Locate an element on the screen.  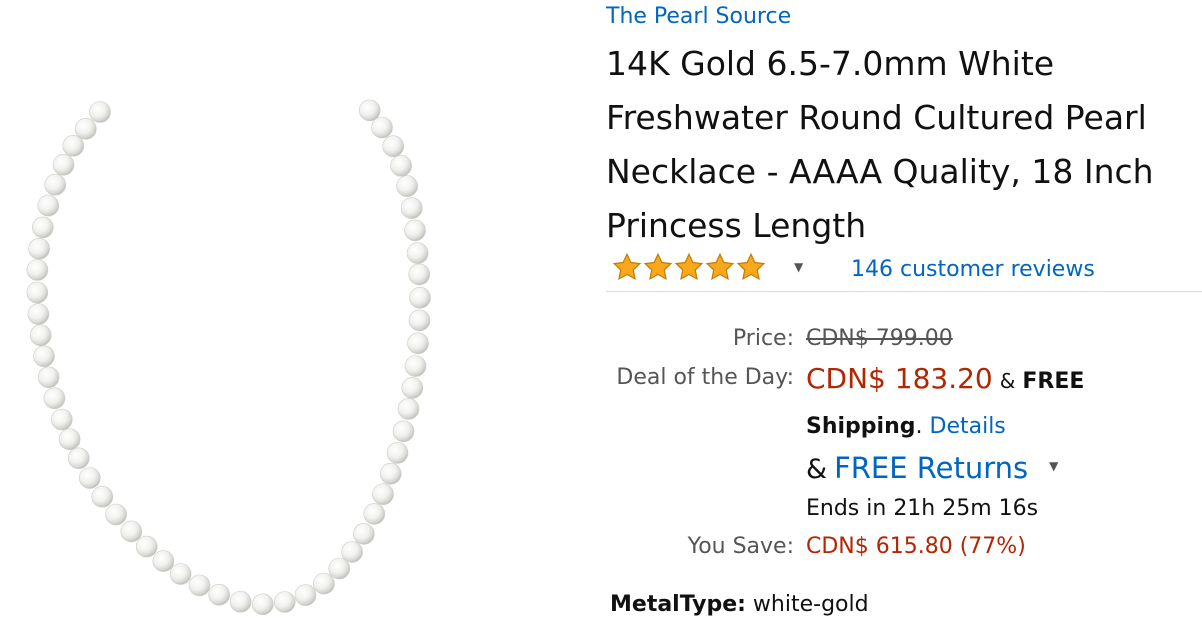
shipping-details-link: Details is located at coordinates (968, 426).